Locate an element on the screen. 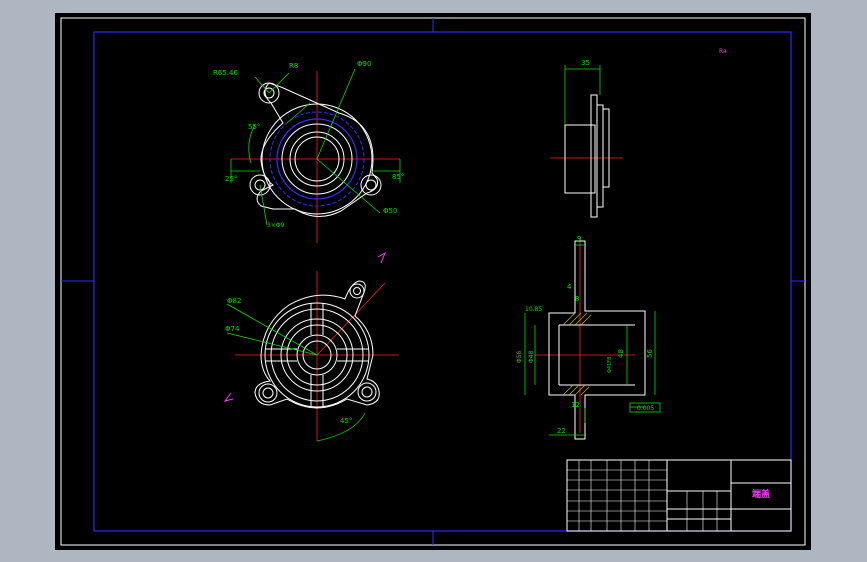 This screenshot has height=562, width=867. dim-r65: R65.46 is located at coordinates (225, 73).